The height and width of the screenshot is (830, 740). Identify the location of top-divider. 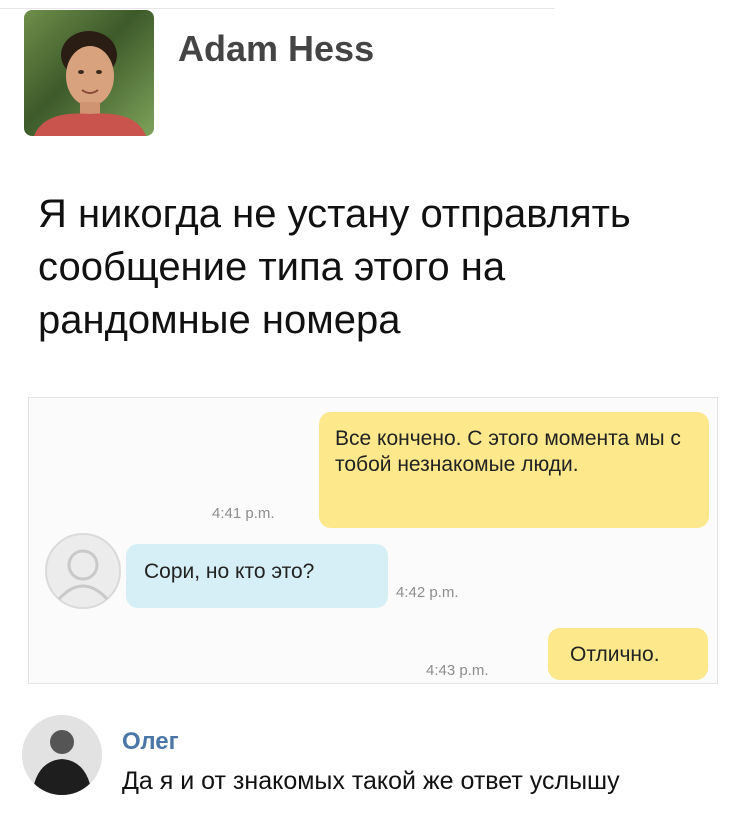
(277, 8).